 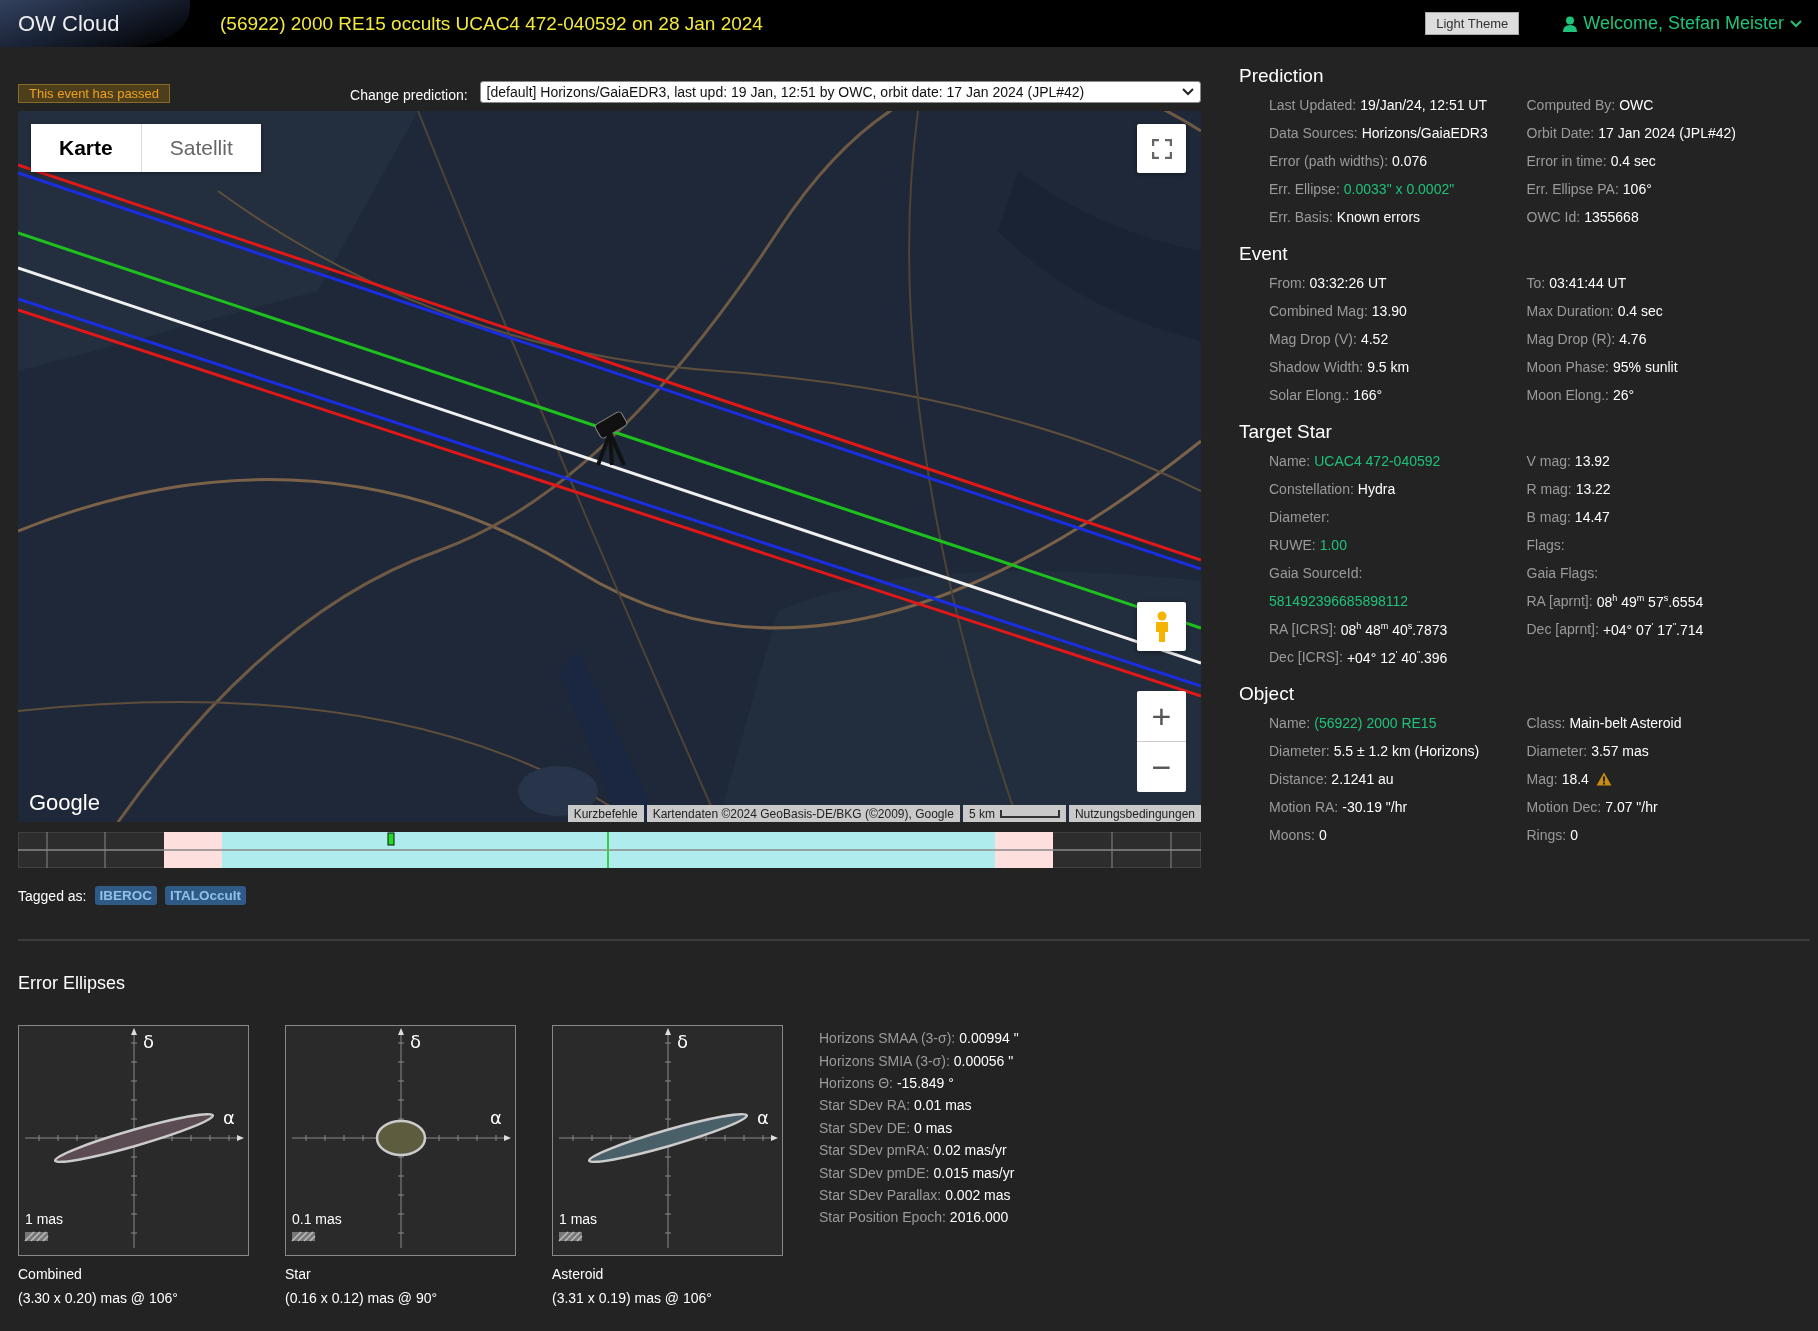 I want to click on field-link: 0.0033" x 0.0002", so click(x=1399, y=189).